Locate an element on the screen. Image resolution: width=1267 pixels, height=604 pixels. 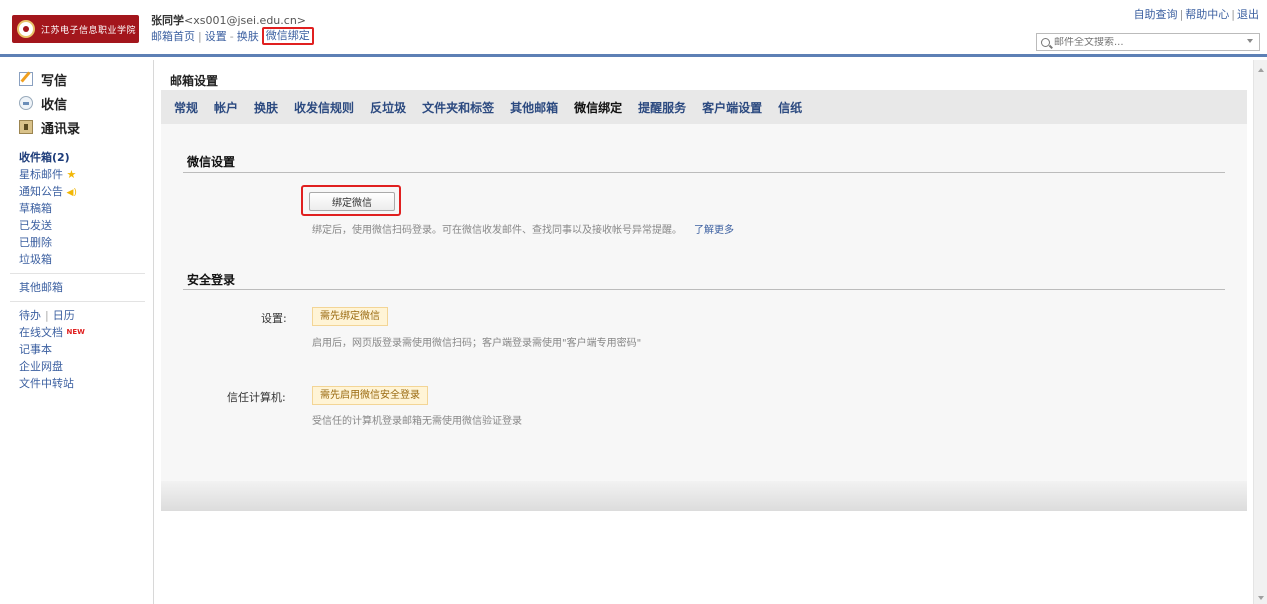
folder-drafts: 草稿箱 is located at coordinates (86, 208).